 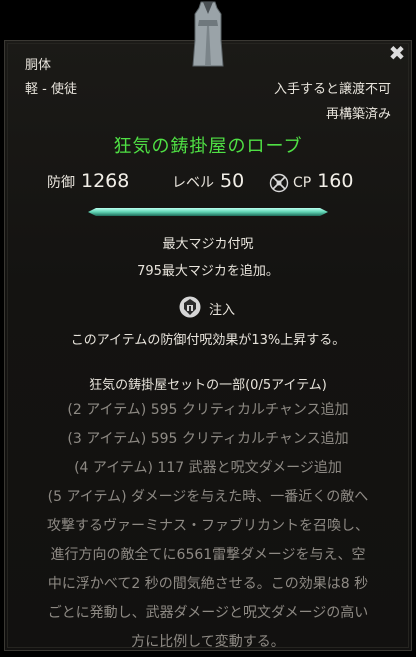 What do you see at coordinates (208, 340) in the screenshot?
I see `trait-description: このアイテムの防御付呪効果が13%上昇する。` at bounding box center [208, 340].